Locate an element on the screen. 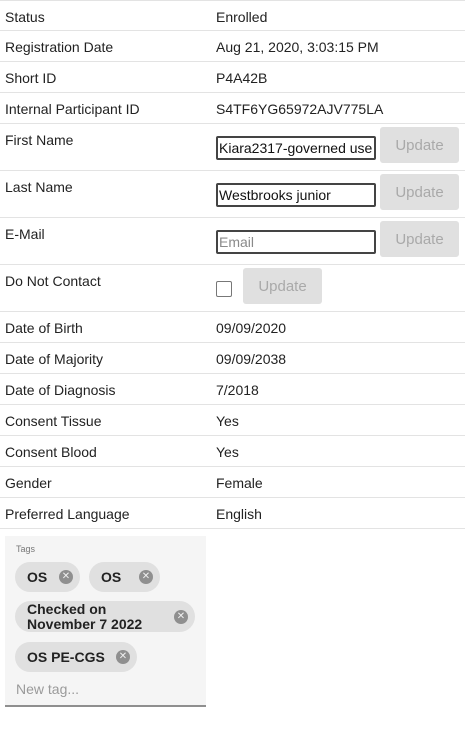 The image size is (465, 732). short-id-value: P4A42B is located at coordinates (242, 78).